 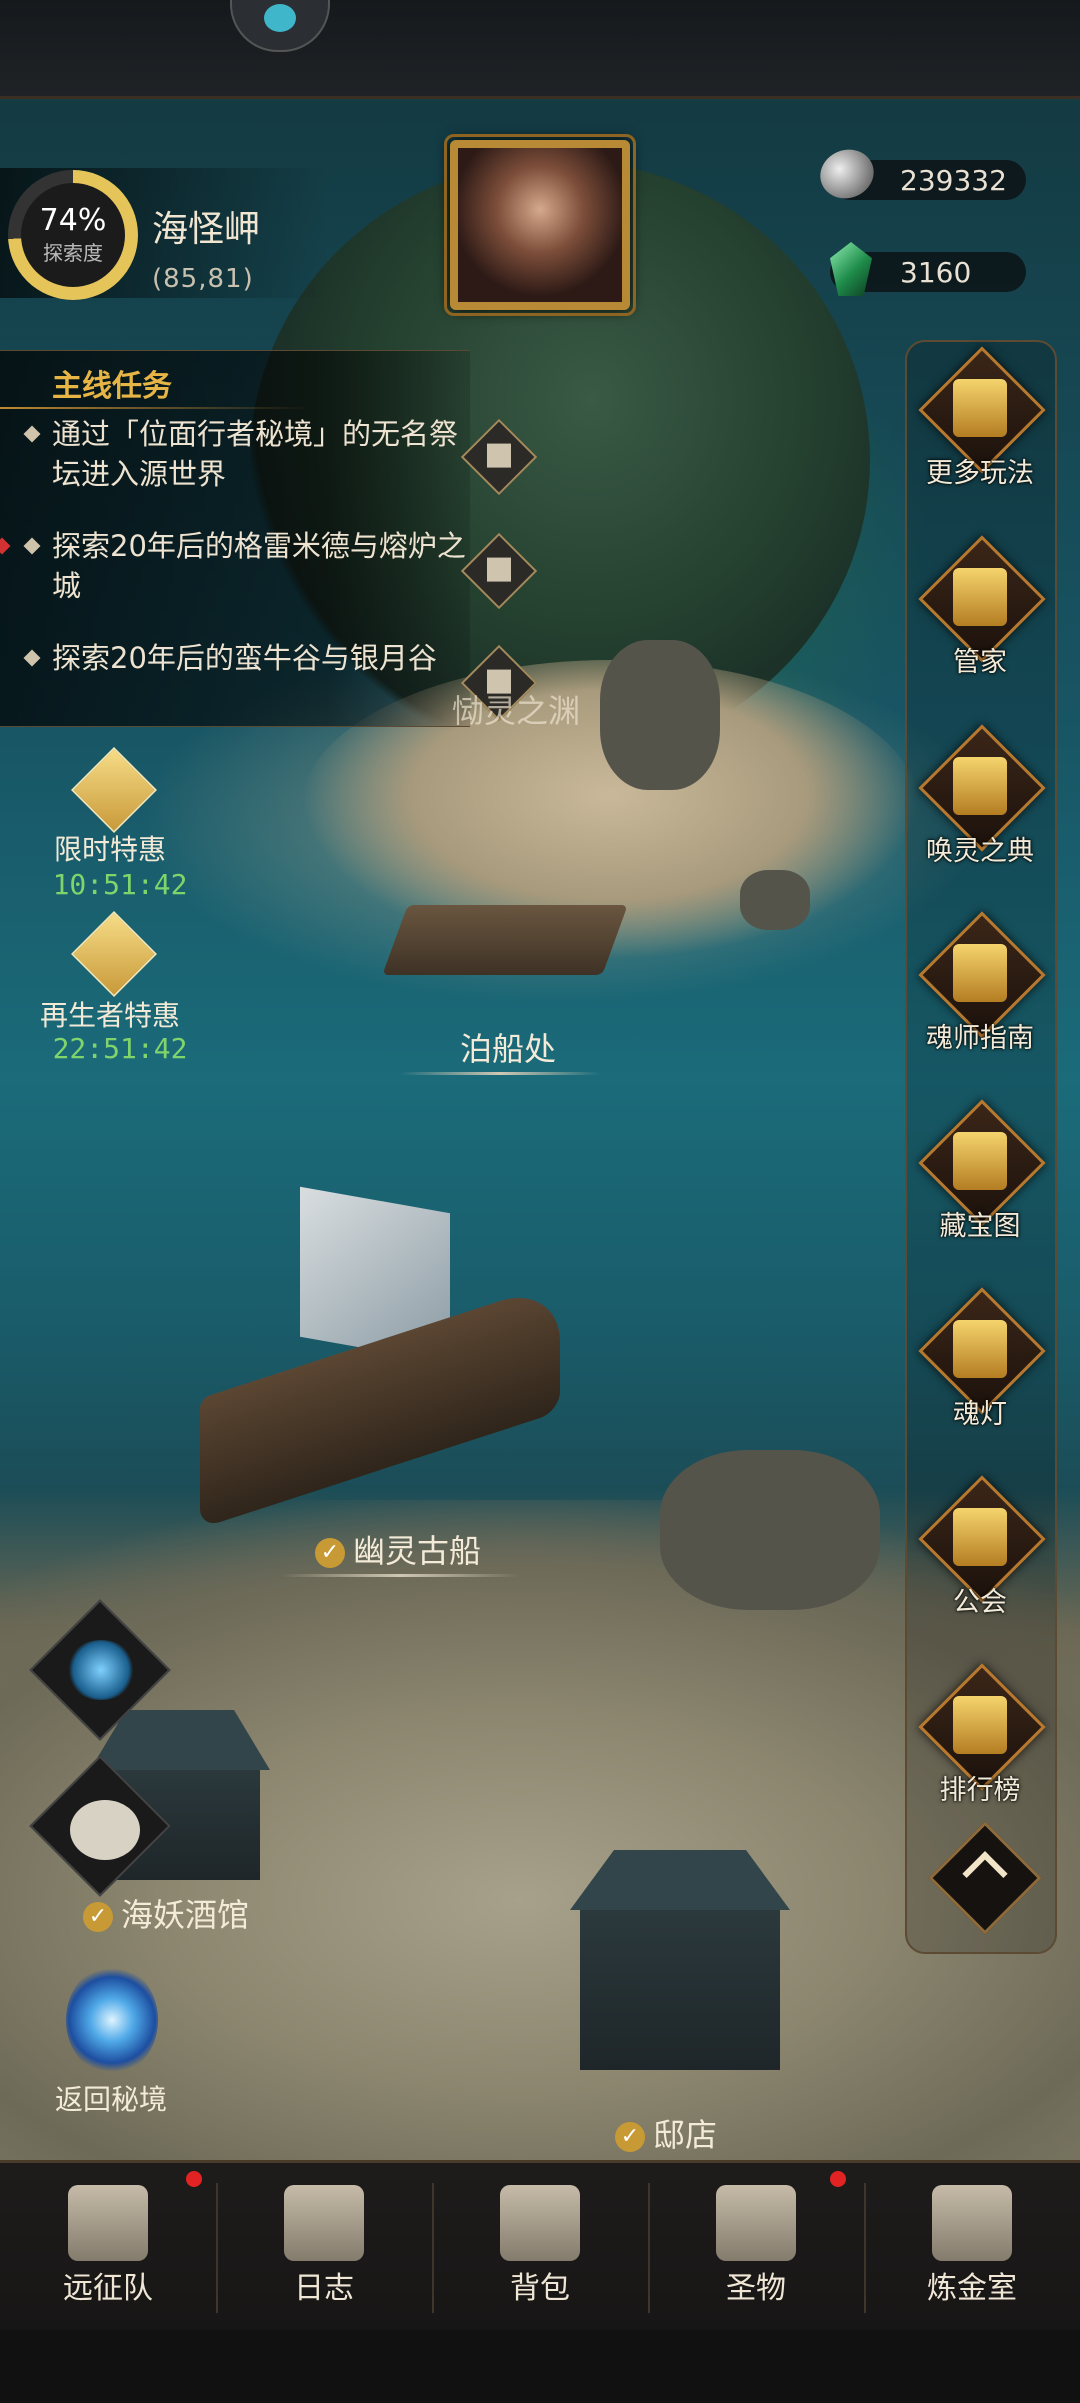 What do you see at coordinates (108, 2223) in the screenshot?
I see `viking-helmet-icon` at bounding box center [108, 2223].